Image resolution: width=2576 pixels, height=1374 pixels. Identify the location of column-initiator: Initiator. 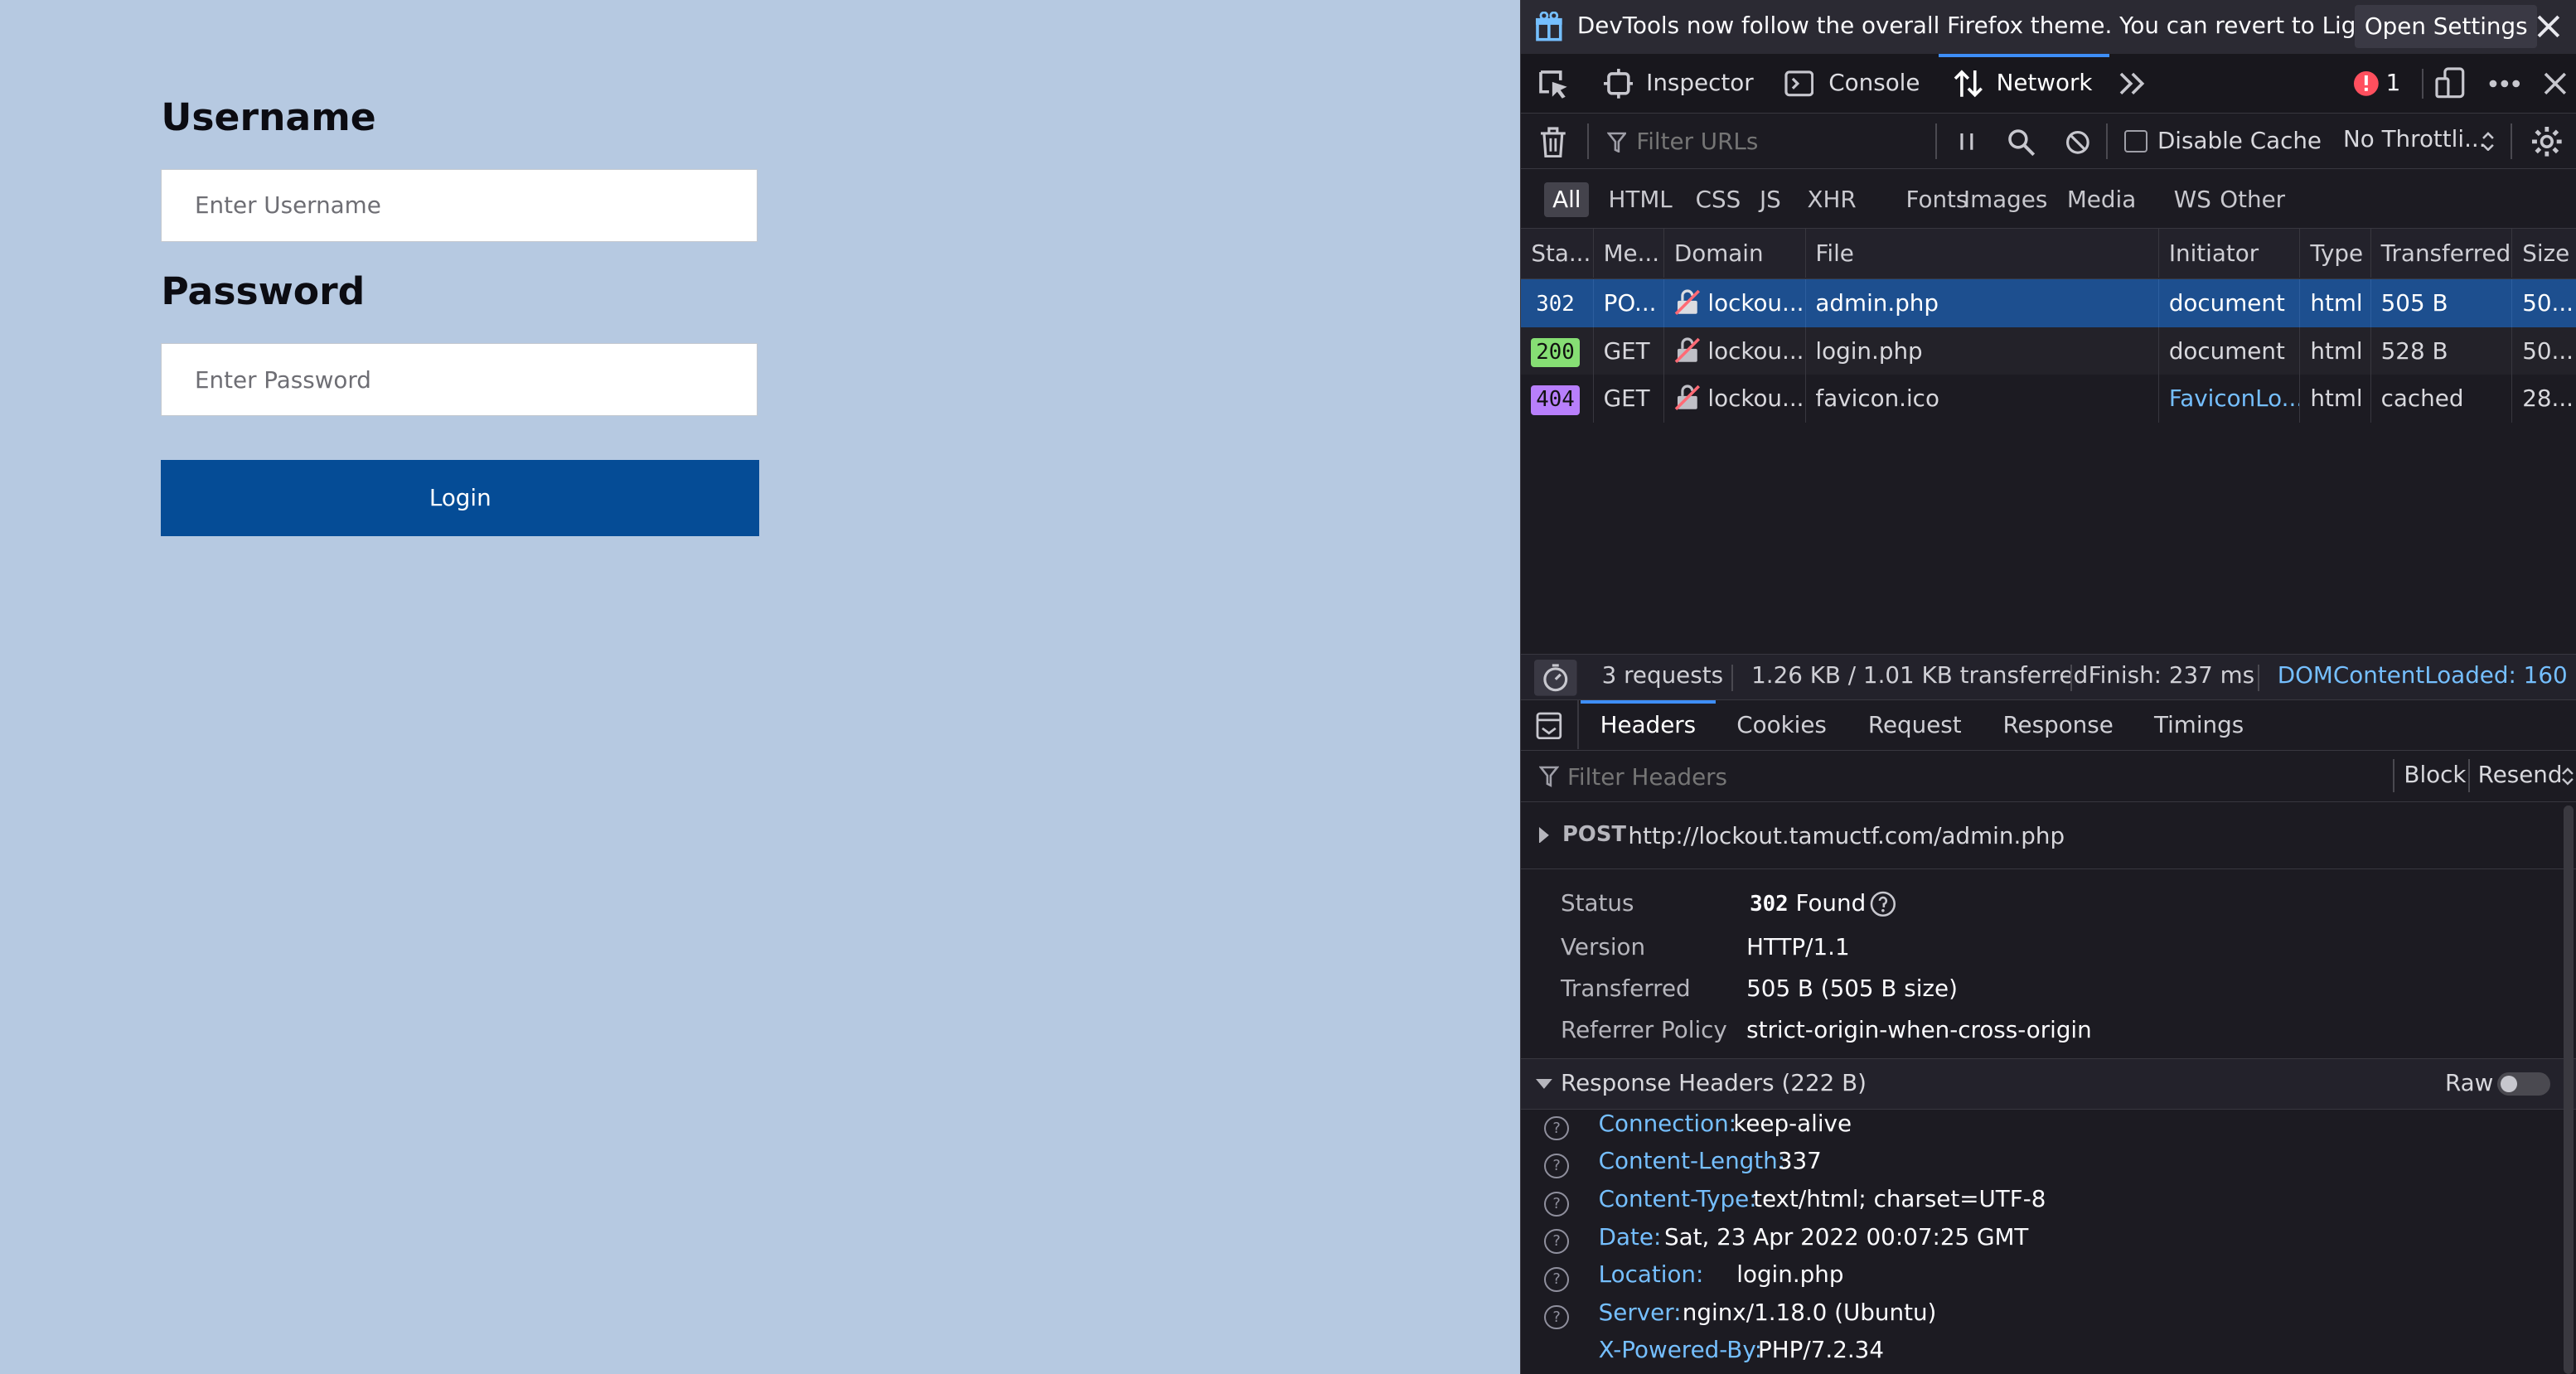
(2230, 253).